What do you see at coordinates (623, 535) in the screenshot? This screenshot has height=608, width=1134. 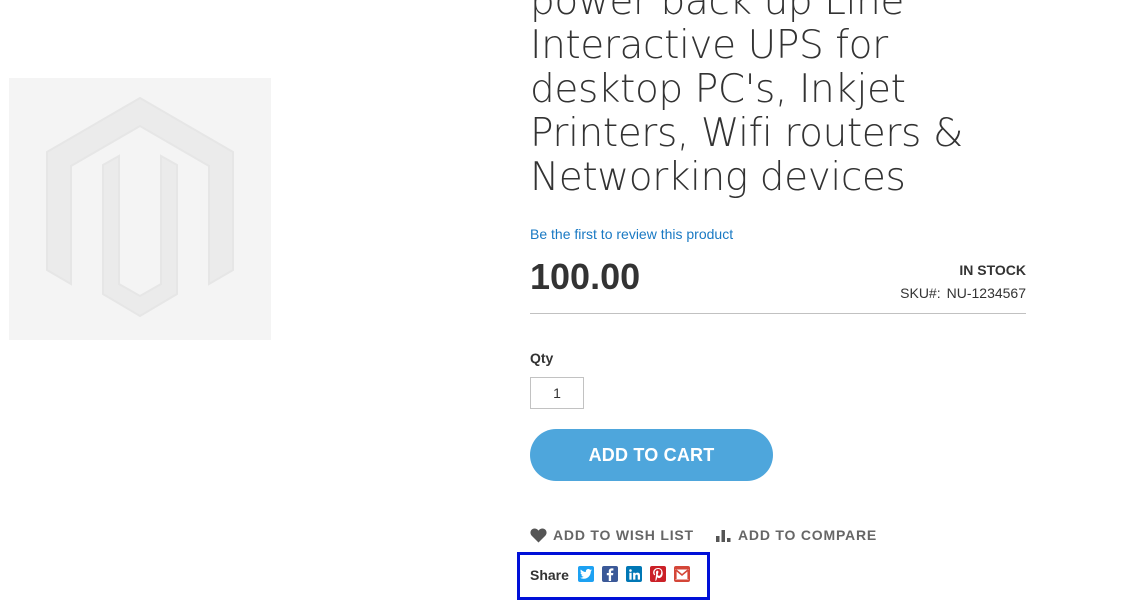 I see `wishlist-label: ADD TO WISH LIST` at bounding box center [623, 535].